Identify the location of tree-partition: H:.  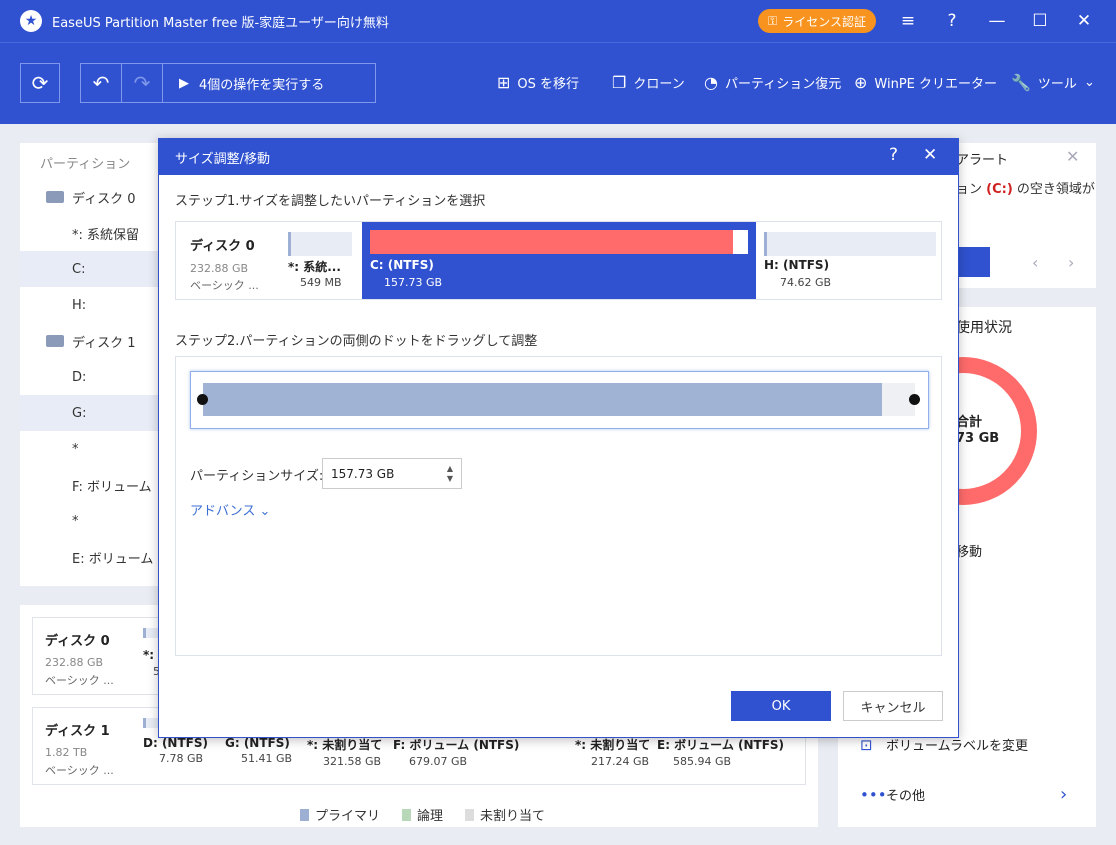
(90, 305).